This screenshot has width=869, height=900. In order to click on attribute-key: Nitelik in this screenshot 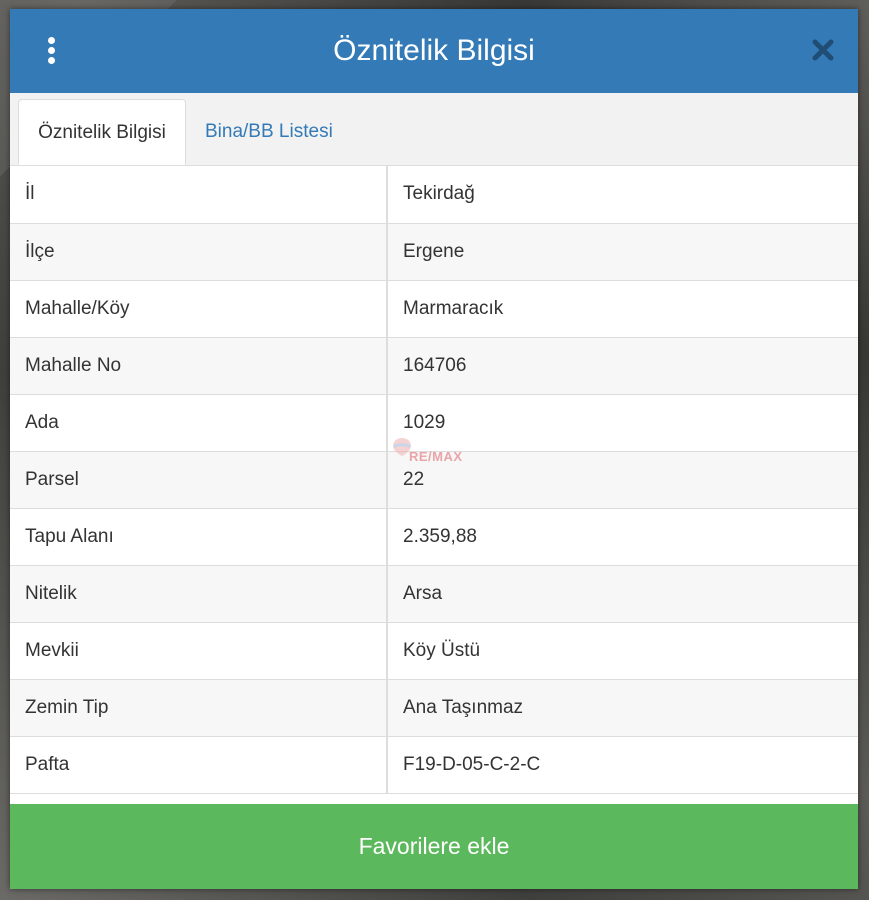, I will do `click(199, 594)`.